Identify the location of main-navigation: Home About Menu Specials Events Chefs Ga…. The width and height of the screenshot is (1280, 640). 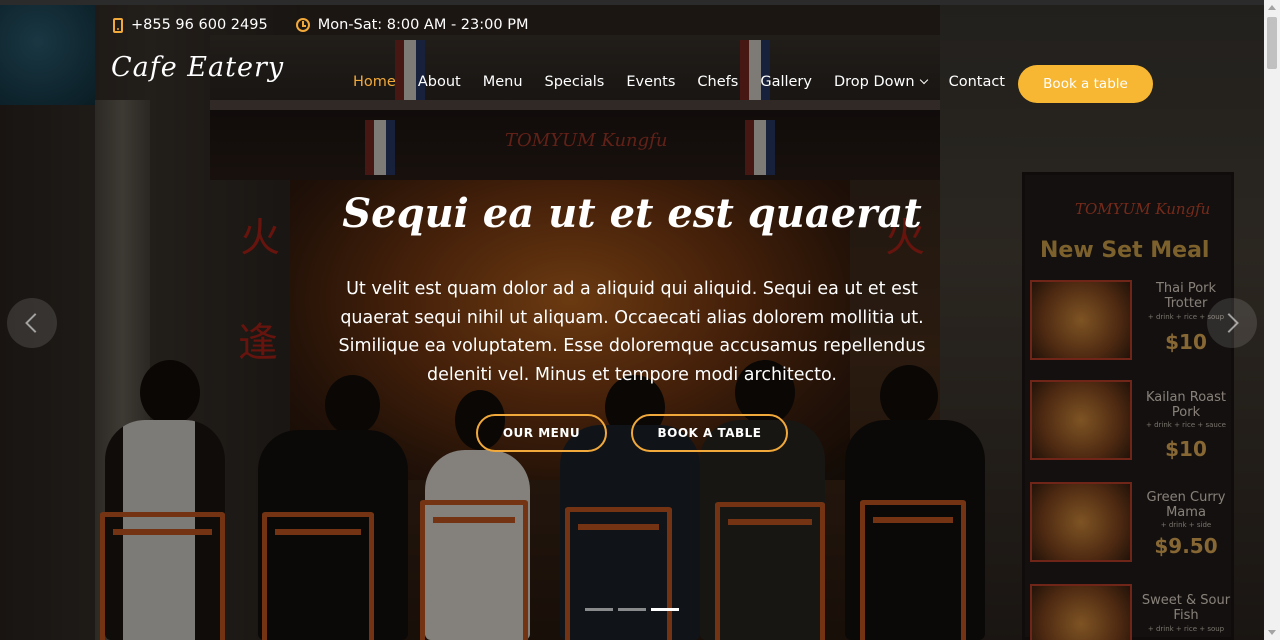
(690, 82).